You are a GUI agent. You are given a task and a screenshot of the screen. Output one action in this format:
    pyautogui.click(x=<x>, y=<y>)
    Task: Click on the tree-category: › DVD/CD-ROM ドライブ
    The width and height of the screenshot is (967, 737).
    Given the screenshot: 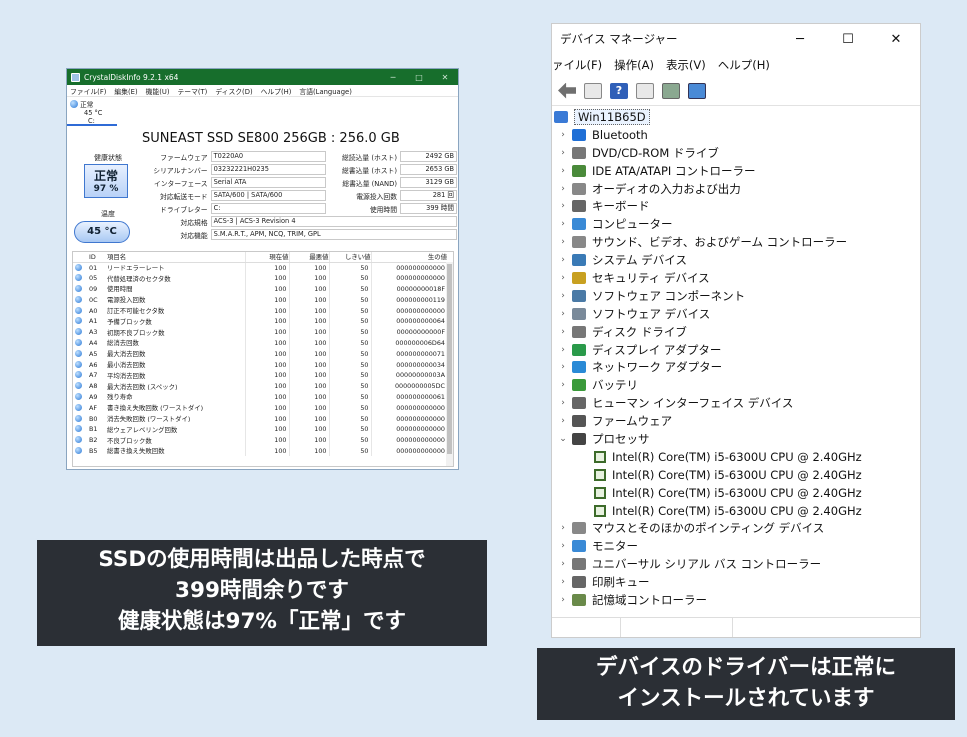 What is the action you would take?
    pyautogui.click(x=736, y=153)
    